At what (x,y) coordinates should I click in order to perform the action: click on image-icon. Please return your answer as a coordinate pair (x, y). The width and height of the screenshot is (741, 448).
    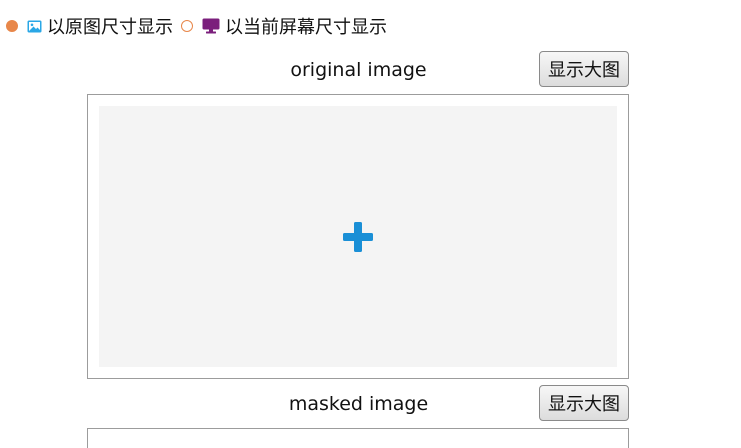
    Looking at the image, I should click on (34, 26).